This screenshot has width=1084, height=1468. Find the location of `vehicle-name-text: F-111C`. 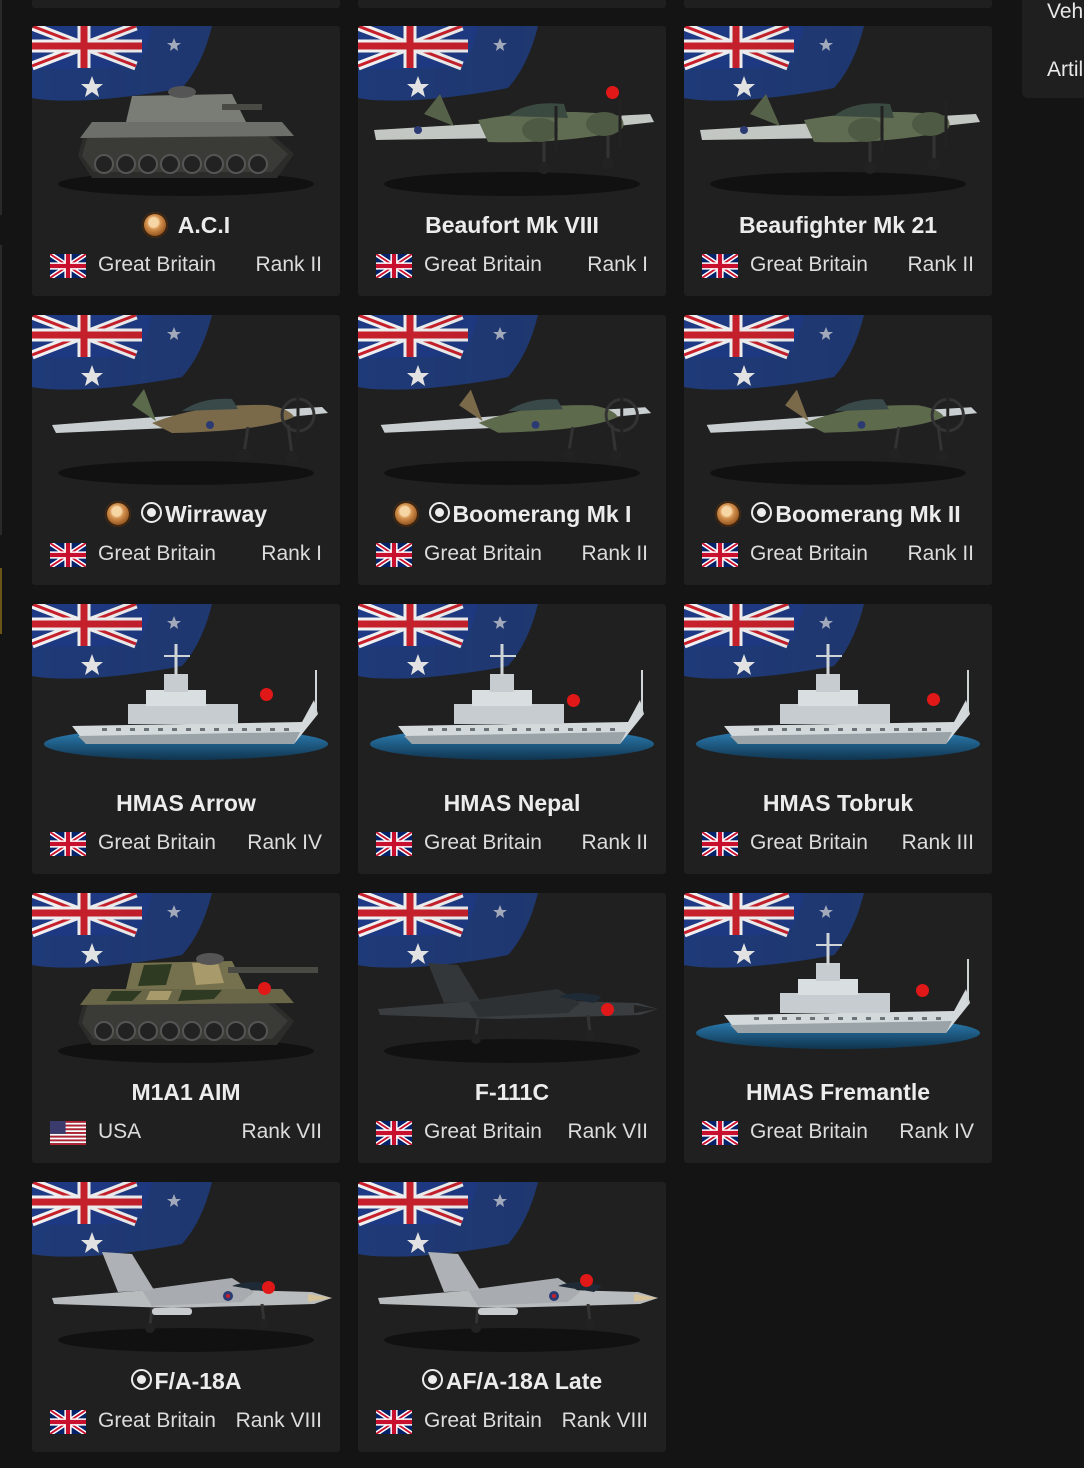

vehicle-name-text: F-111C is located at coordinates (512, 1092).